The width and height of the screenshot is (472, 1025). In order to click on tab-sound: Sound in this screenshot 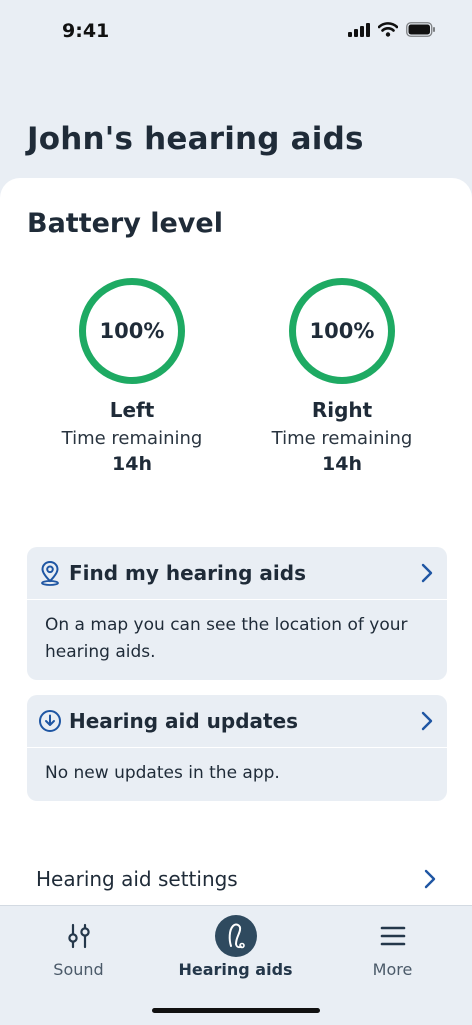, I will do `click(78, 946)`.